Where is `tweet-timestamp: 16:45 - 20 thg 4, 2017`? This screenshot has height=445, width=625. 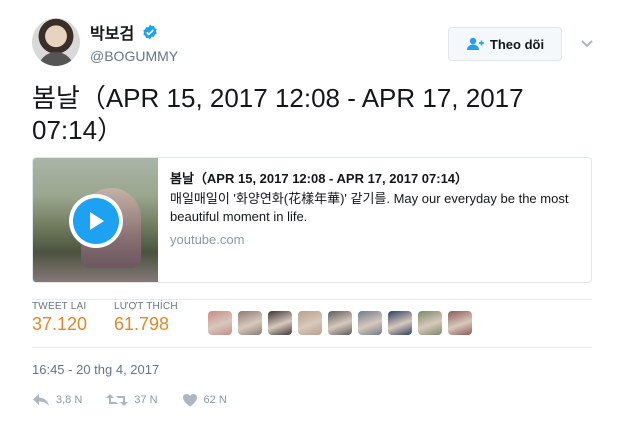 tweet-timestamp: 16:45 - 20 thg 4, 2017 is located at coordinates (95, 369).